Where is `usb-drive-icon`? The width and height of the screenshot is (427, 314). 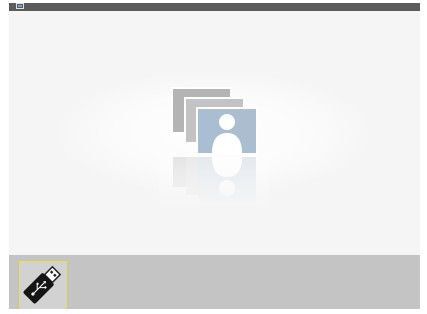
usb-drive-icon is located at coordinates (42, 284).